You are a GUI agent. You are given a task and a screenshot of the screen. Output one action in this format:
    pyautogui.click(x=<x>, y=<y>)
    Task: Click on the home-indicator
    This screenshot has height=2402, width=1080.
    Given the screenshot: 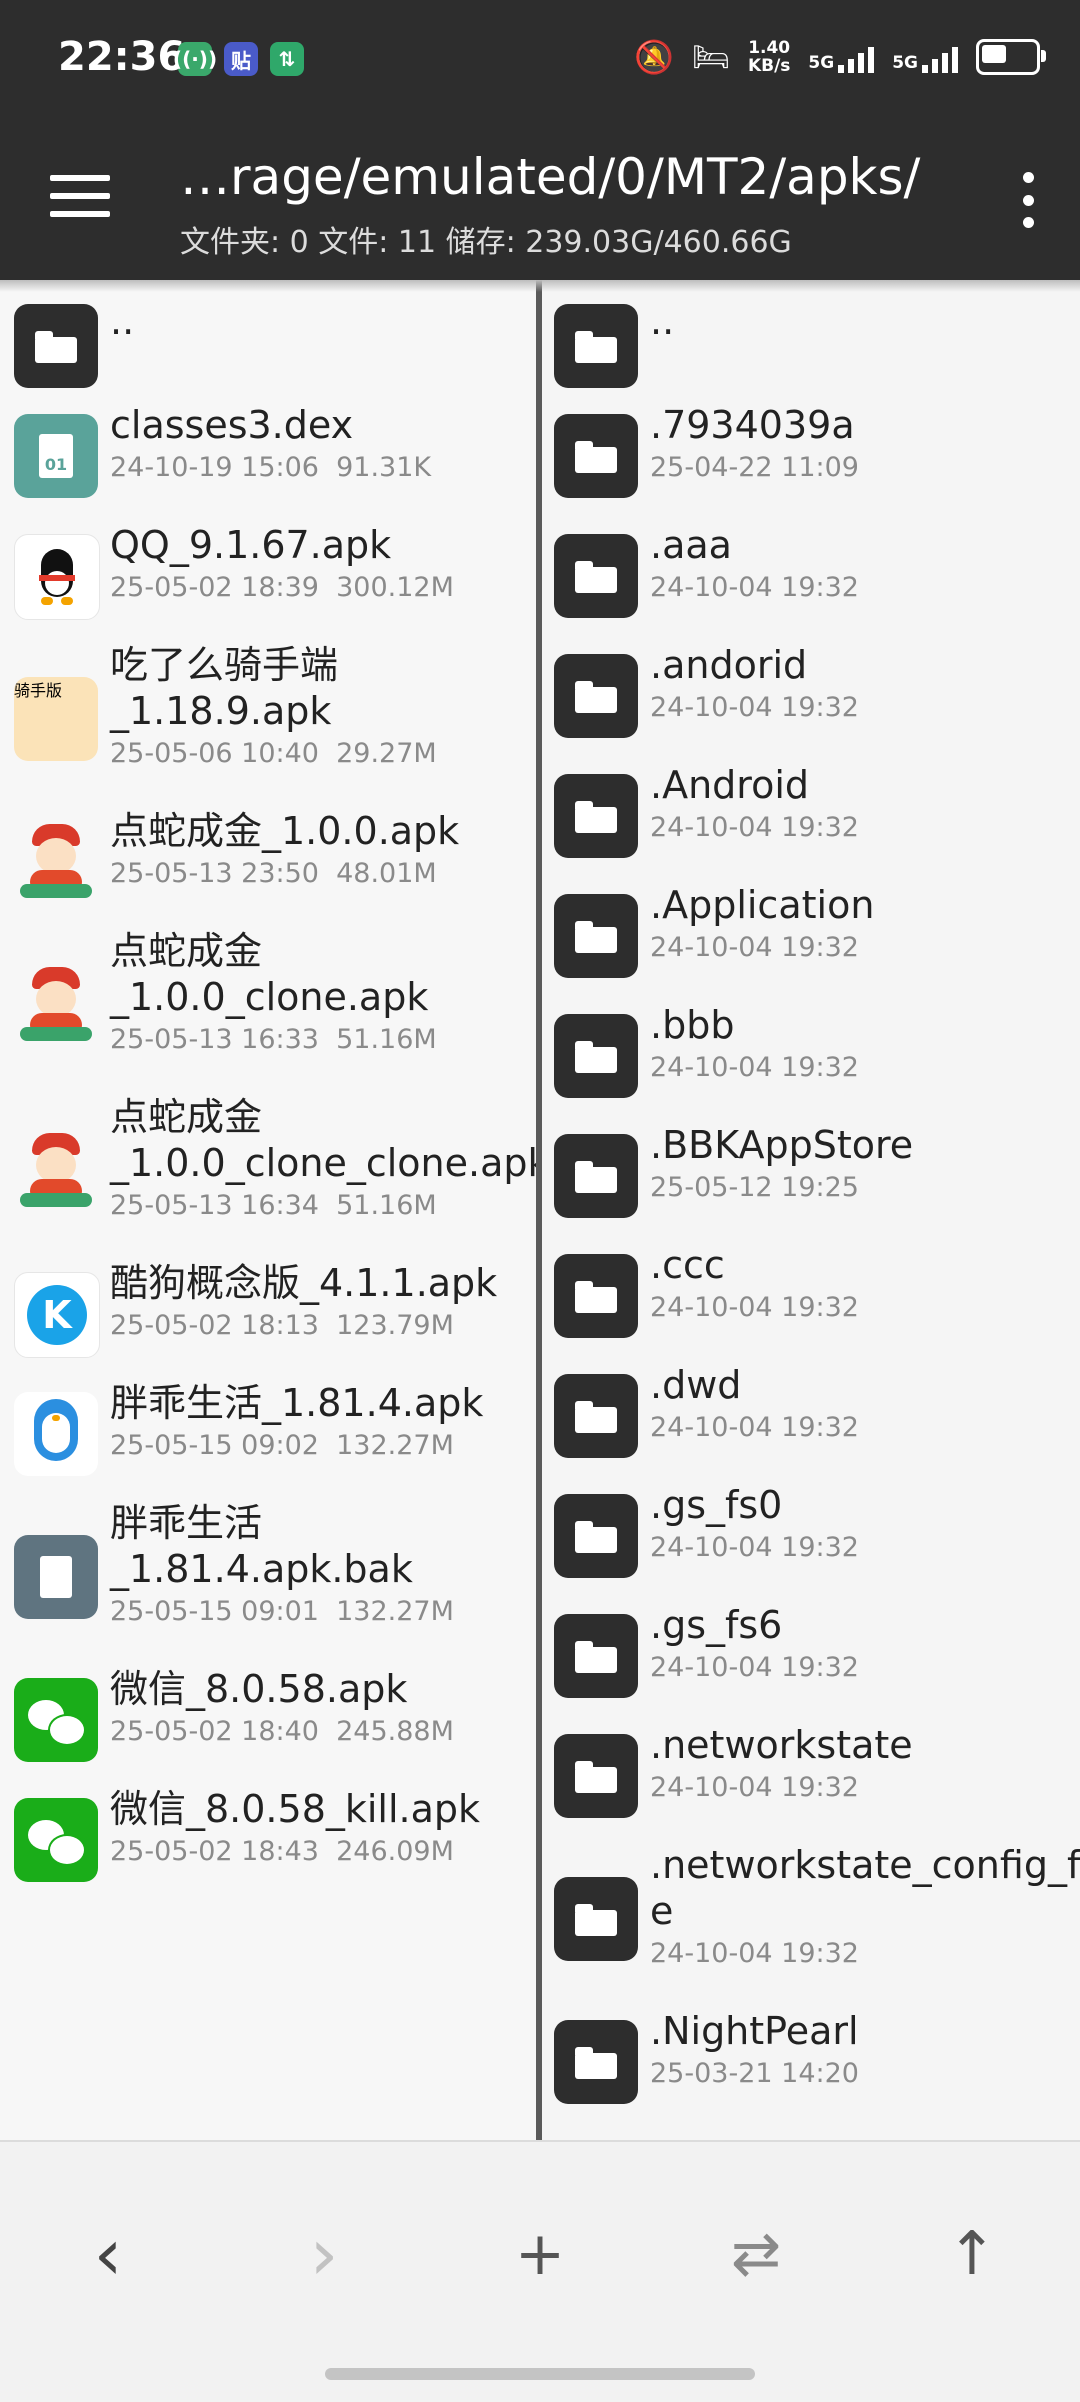 What is the action you would take?
    pyautogui.click(x=540, y=2374)
    